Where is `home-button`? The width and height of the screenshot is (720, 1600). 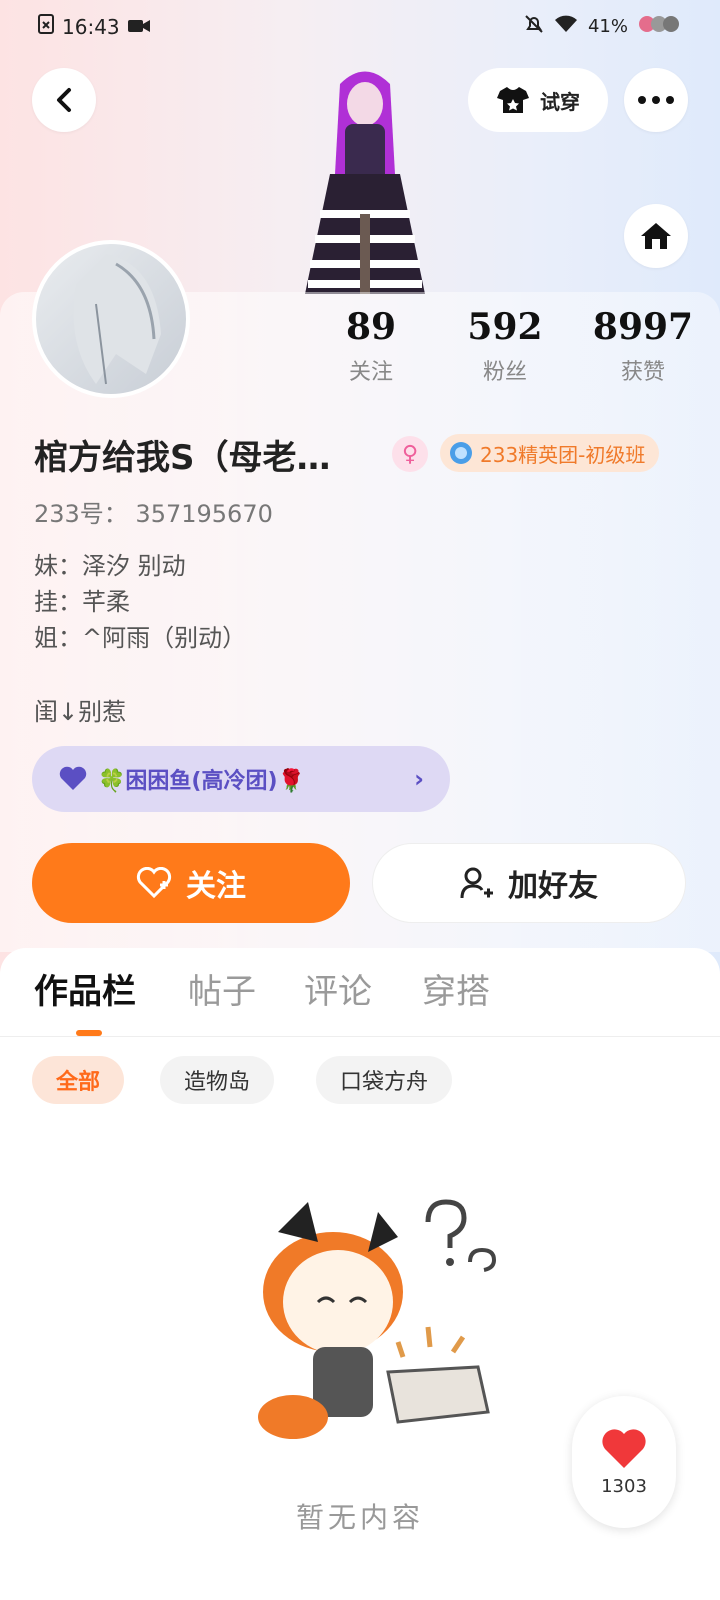 home-button is located at coordinates (656, 236).